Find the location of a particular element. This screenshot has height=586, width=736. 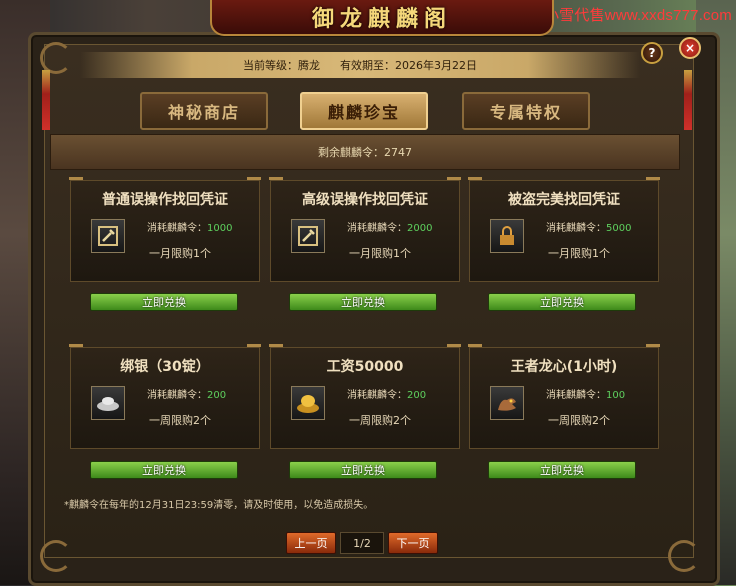

item-card: 普通误操作找回凭证 消耗麒麟令：1000 一月限购1个 is located at coordinates (165, 229).